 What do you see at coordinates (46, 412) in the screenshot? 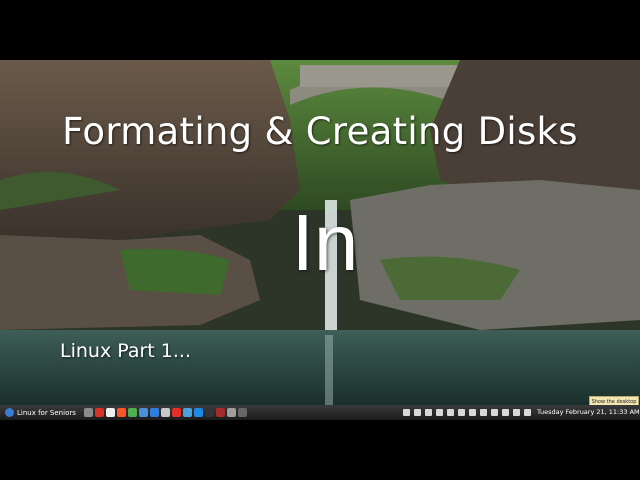
I see `start-menu-label: Linux for Seniors` at bounding box center [46, 412].